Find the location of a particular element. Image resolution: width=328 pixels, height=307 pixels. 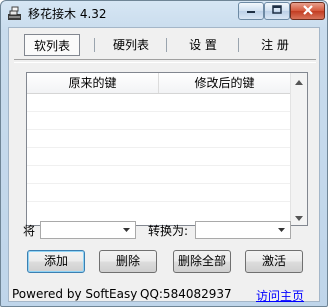

tab-register: 注 册 is located at coordinates (275, 45).